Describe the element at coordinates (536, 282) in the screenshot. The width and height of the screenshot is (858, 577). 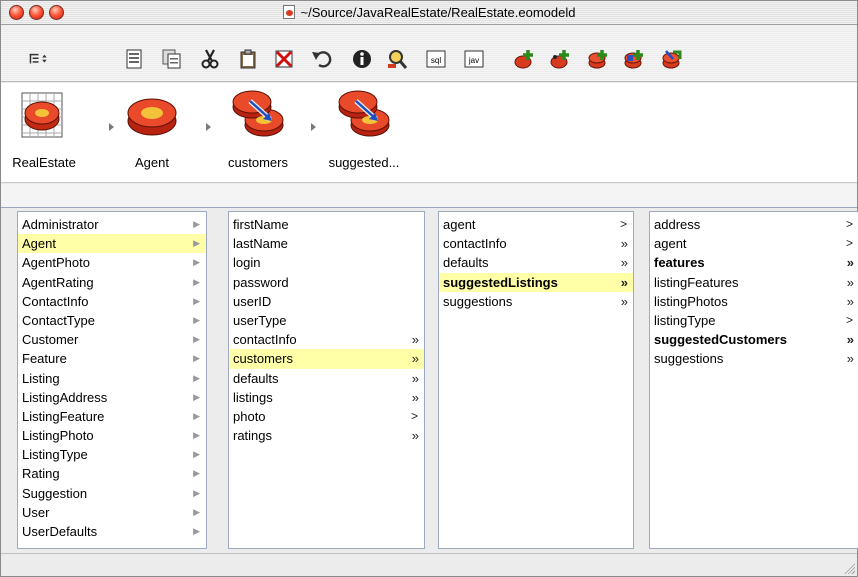
I see `list-item: suggestedListings »` at that location.